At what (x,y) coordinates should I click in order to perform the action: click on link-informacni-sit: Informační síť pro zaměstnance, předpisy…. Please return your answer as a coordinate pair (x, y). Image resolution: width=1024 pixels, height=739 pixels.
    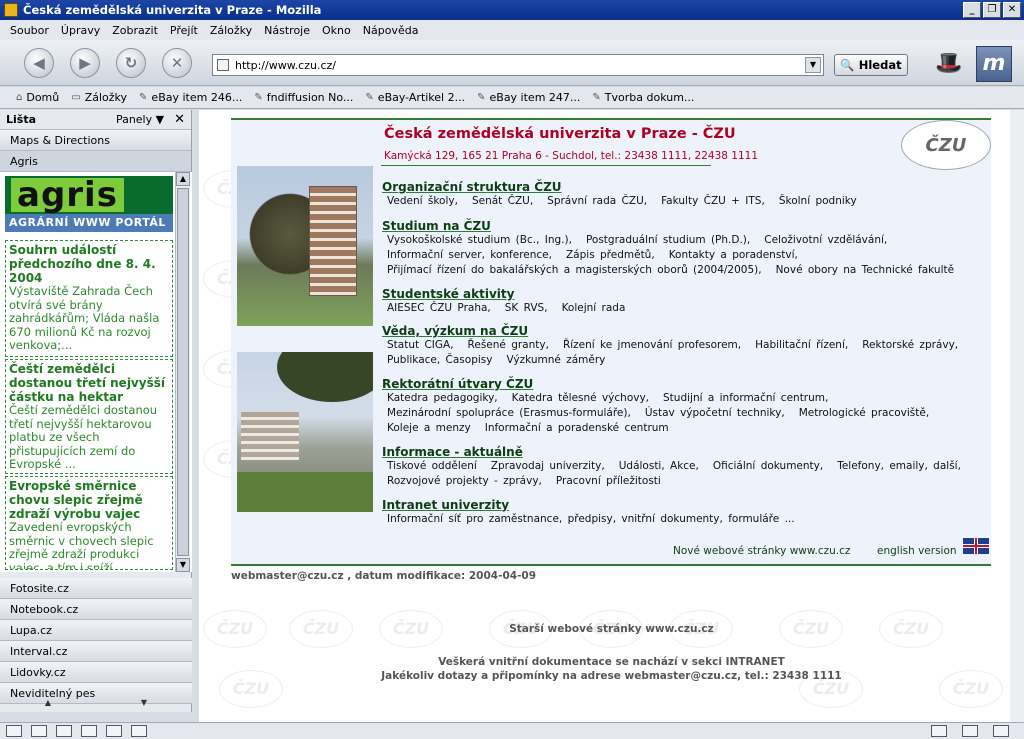
    Looking at the image, I should click on (591, 519).